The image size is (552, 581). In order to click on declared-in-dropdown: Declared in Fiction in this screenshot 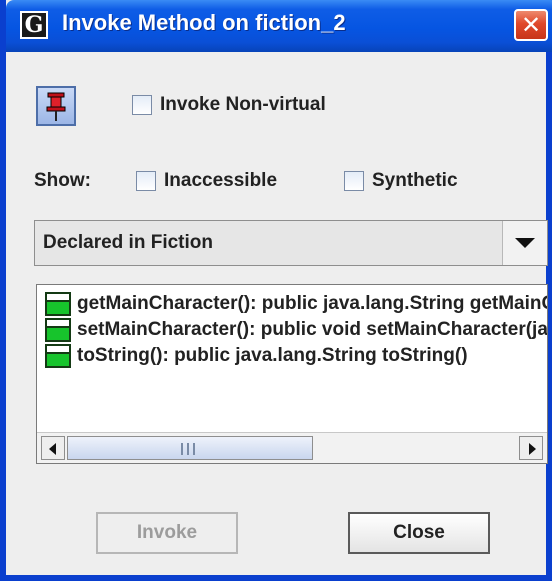, I will do `click(291, 243)`.